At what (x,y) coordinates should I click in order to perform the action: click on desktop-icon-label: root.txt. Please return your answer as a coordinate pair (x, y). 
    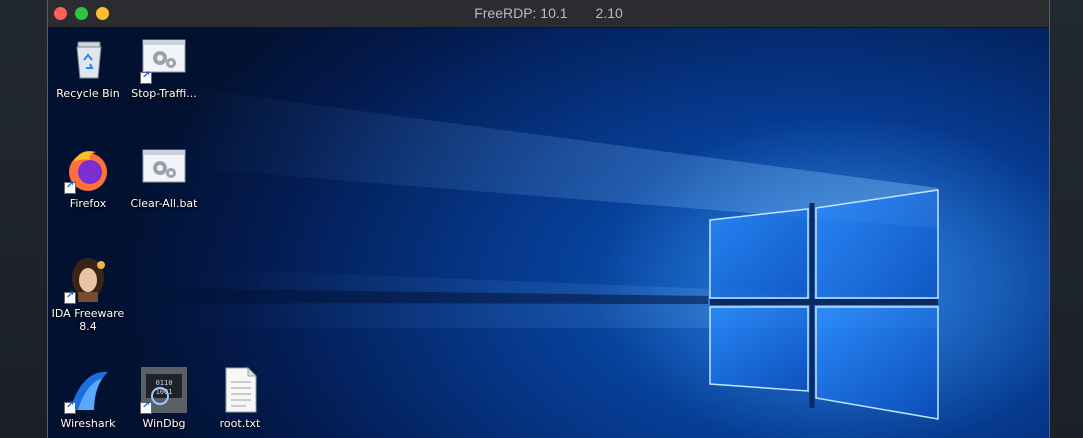
    Looking at the image, I should click on (240, 423).